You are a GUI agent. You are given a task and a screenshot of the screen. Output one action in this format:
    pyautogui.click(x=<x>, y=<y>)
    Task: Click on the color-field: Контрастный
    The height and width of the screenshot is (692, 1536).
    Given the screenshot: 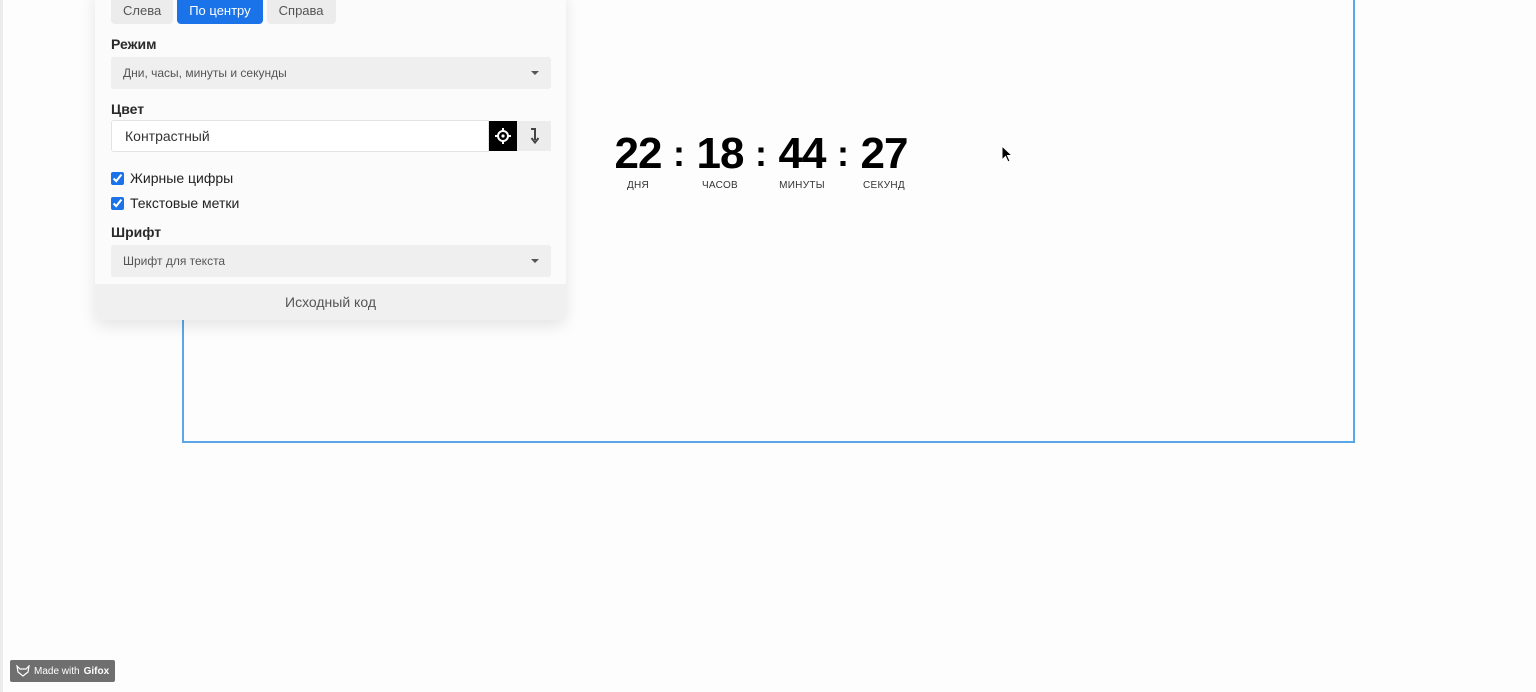 What is the action you would take?
    pyautogui.click(x=300, y=136)
    